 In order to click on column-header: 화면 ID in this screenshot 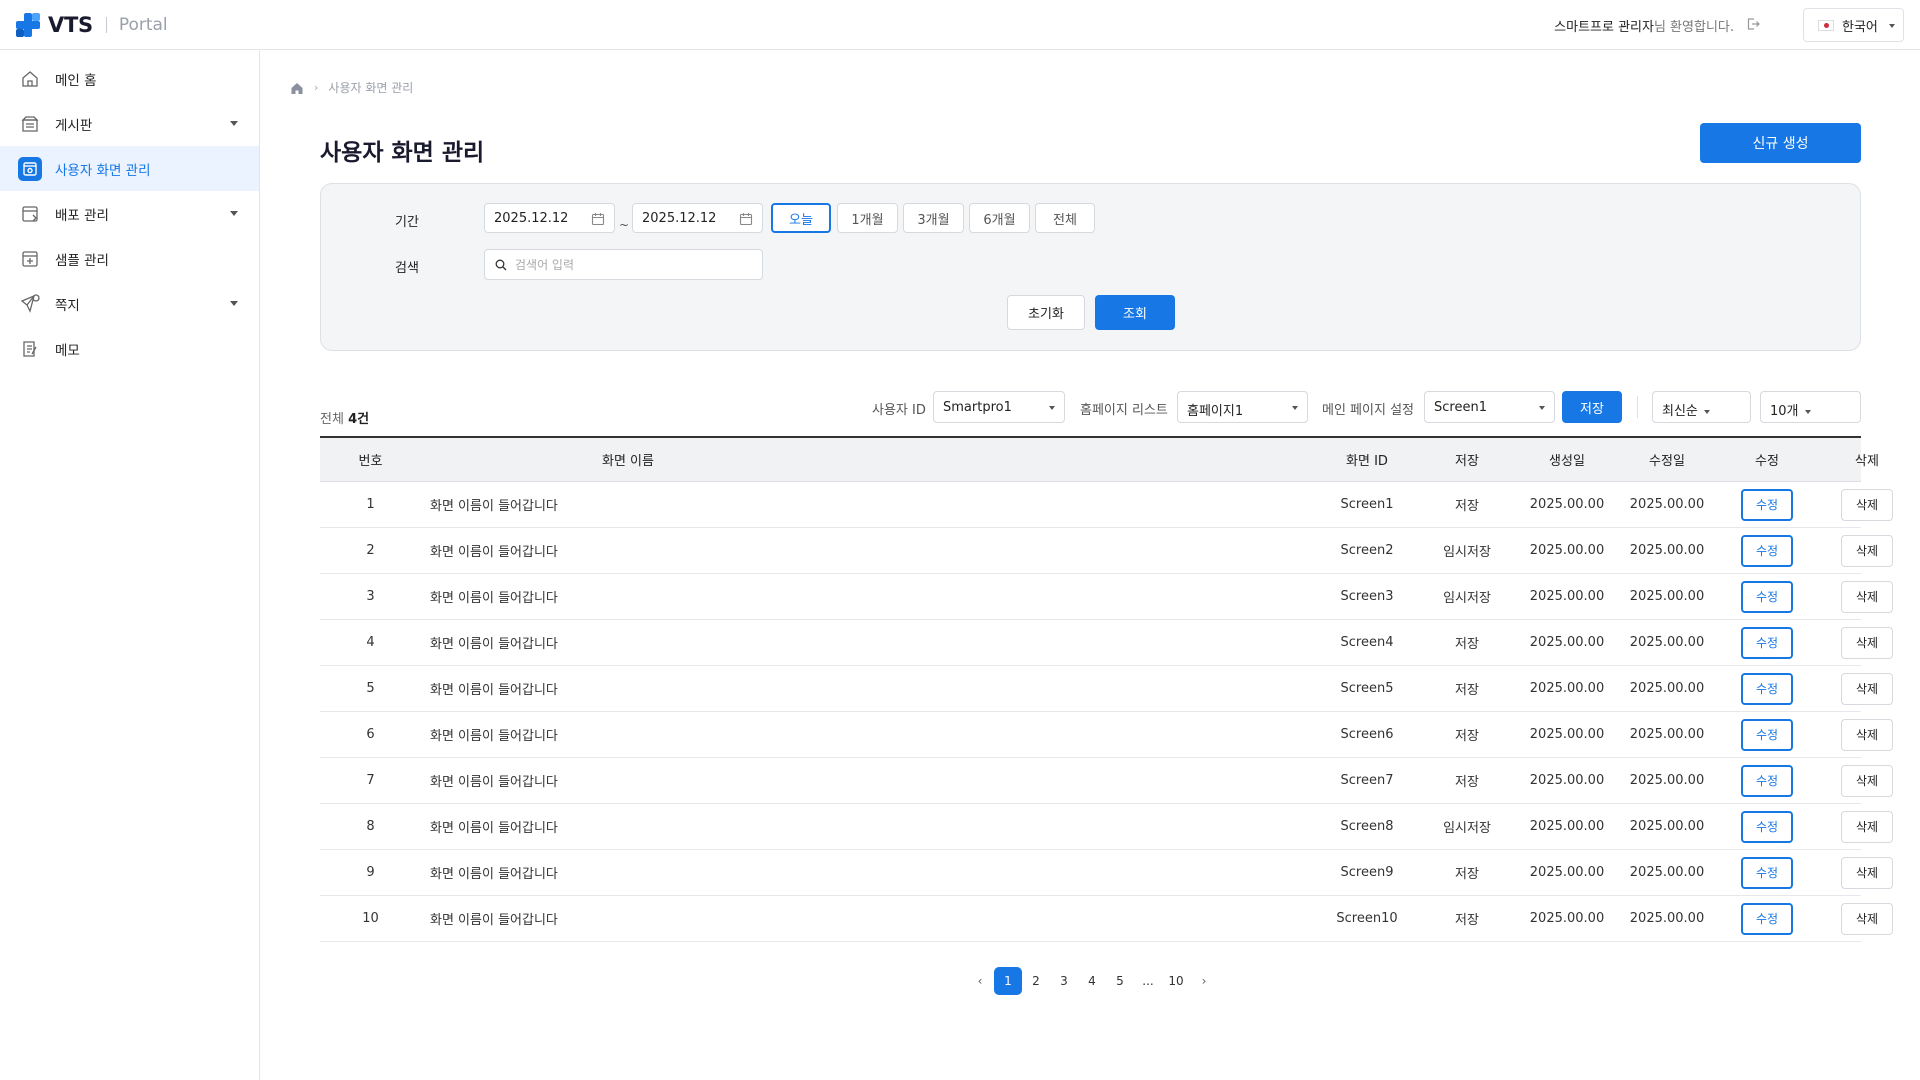, I will do `click(1367, 461)`.